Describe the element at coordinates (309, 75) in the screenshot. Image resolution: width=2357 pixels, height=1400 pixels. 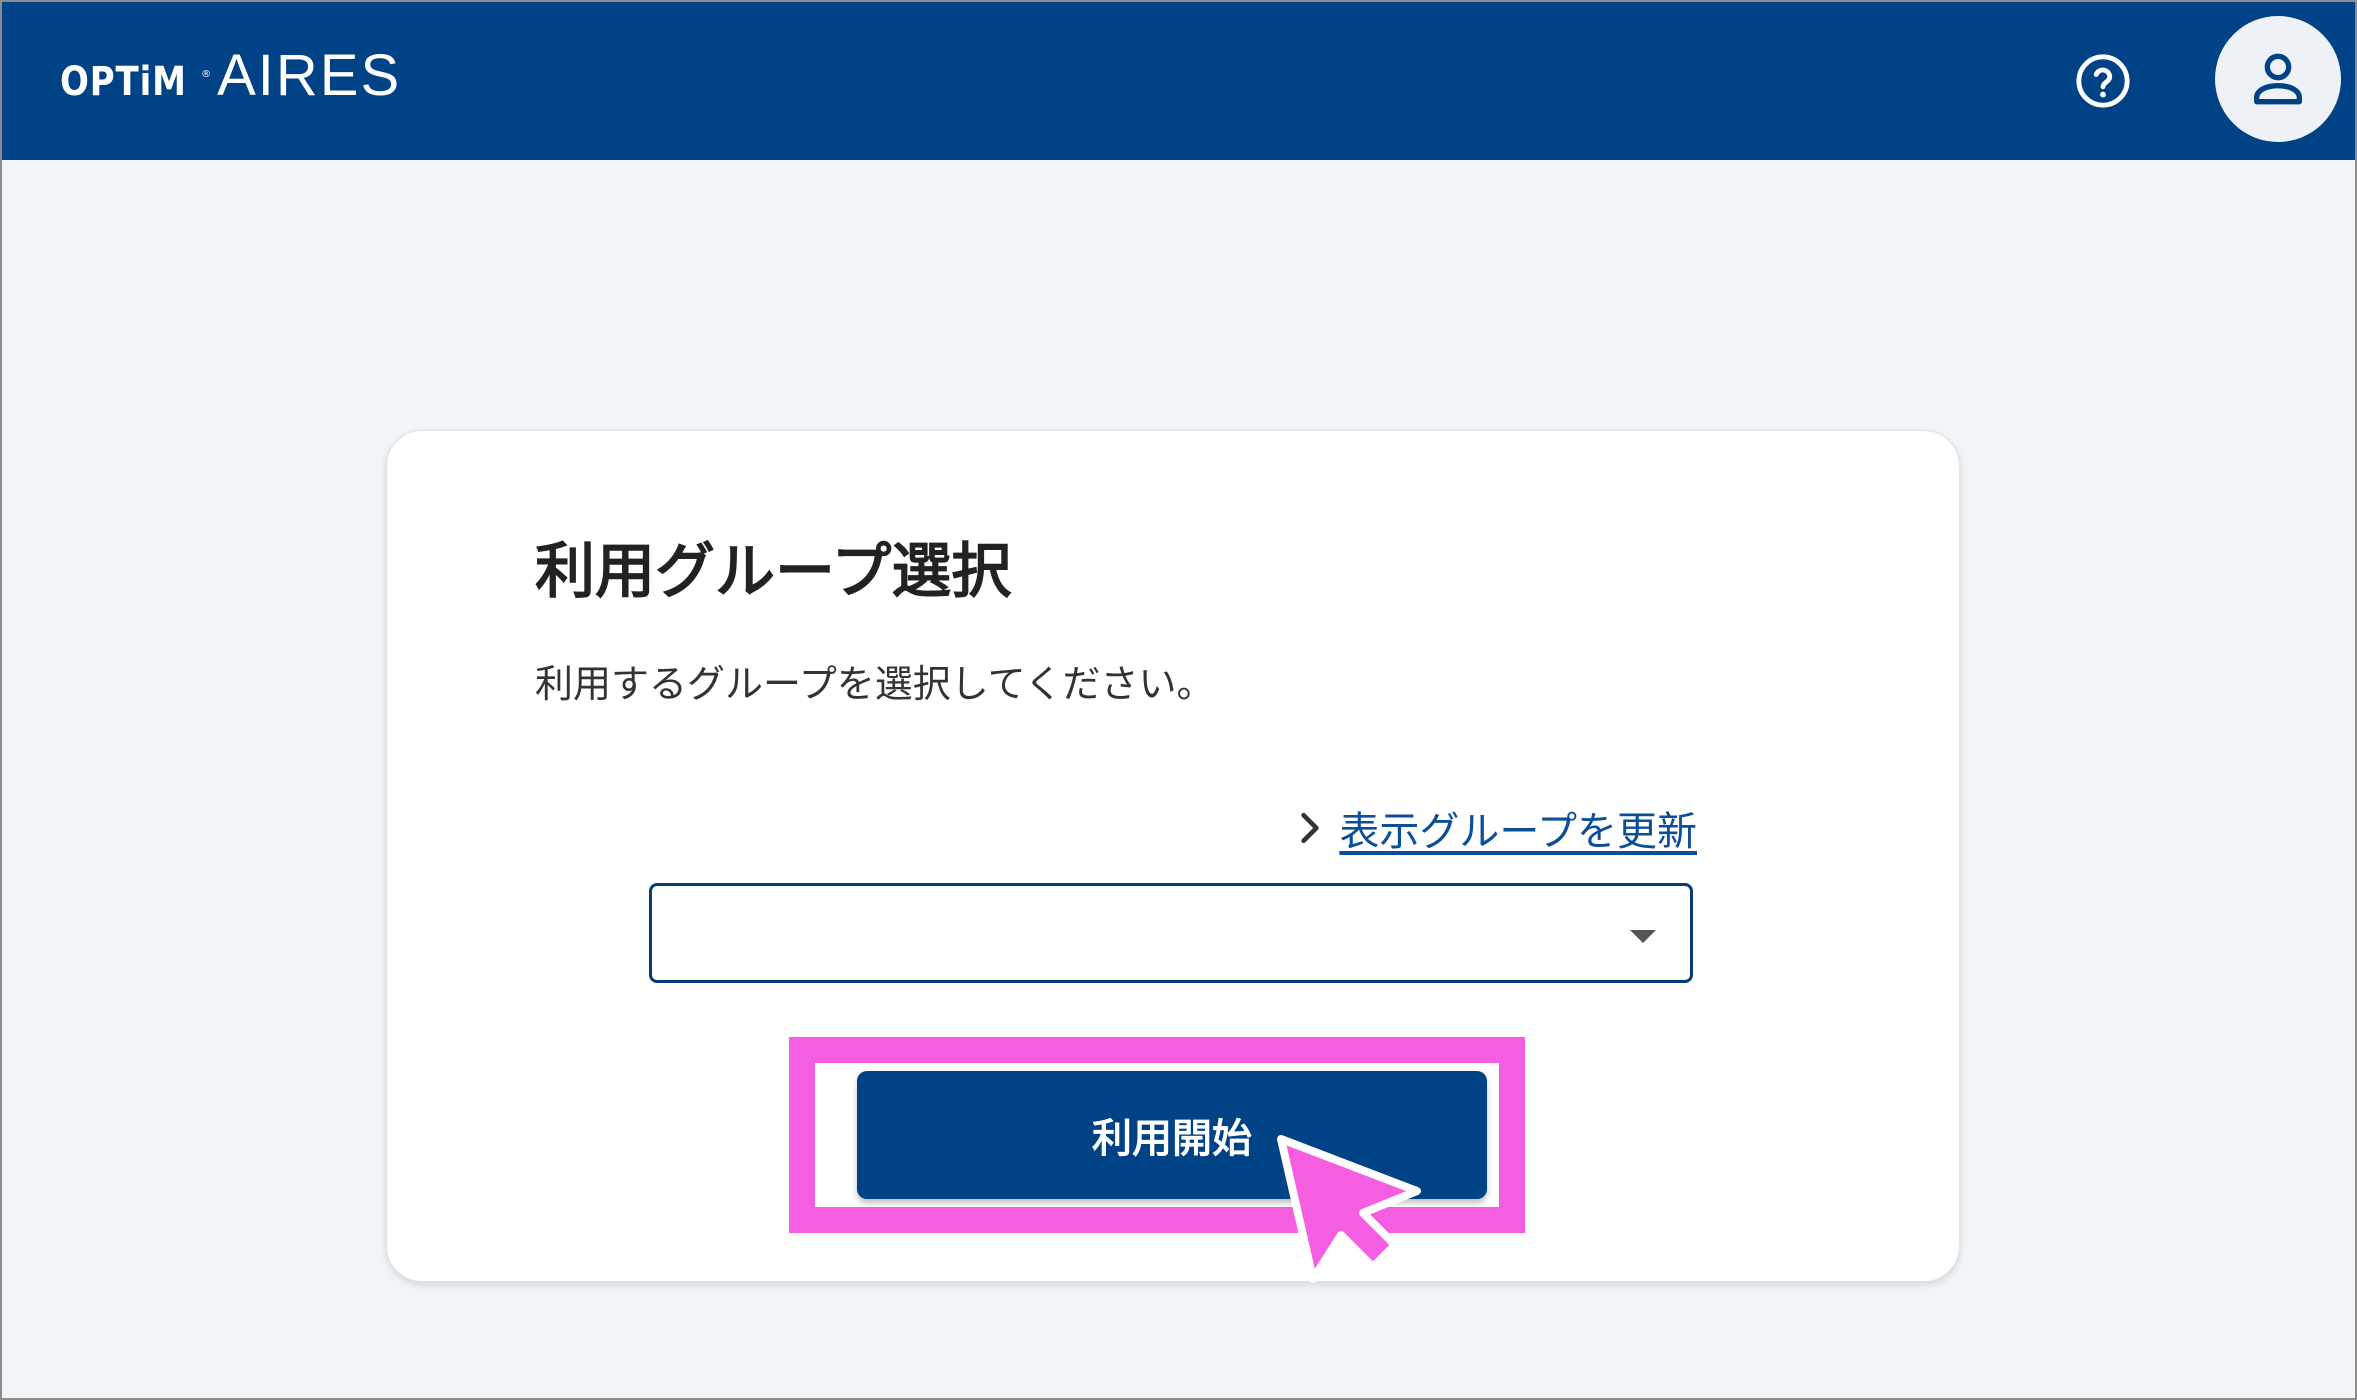
I see `brand-product-name: AIRES` at that location.